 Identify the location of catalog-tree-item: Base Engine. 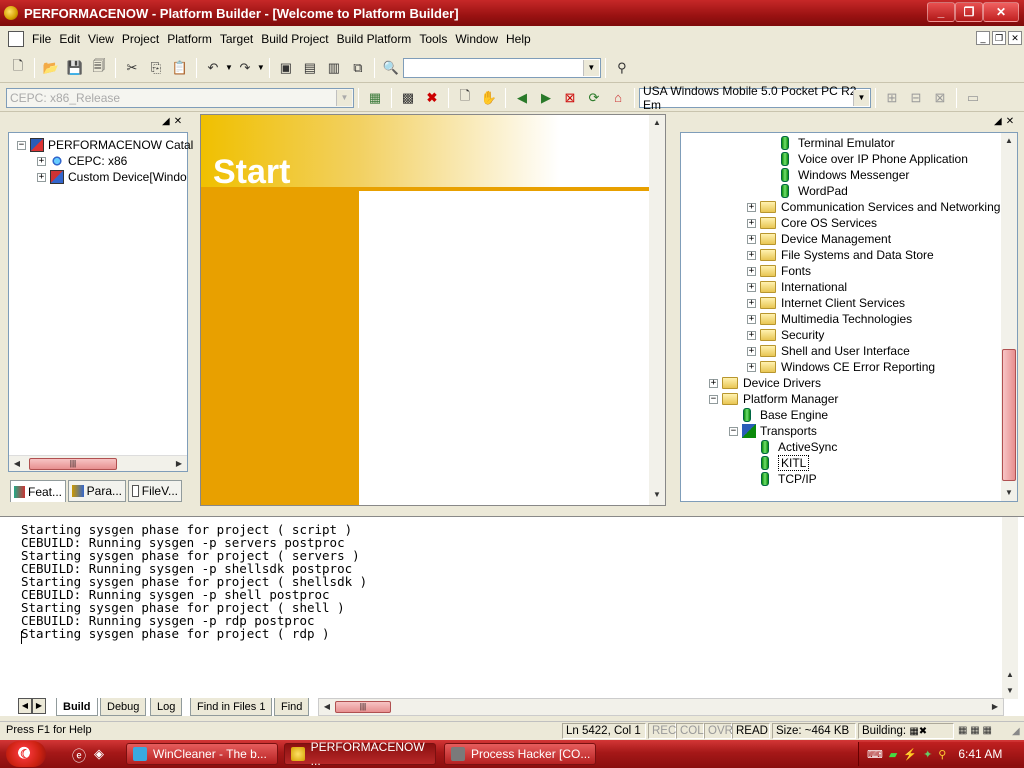
(785, 415).